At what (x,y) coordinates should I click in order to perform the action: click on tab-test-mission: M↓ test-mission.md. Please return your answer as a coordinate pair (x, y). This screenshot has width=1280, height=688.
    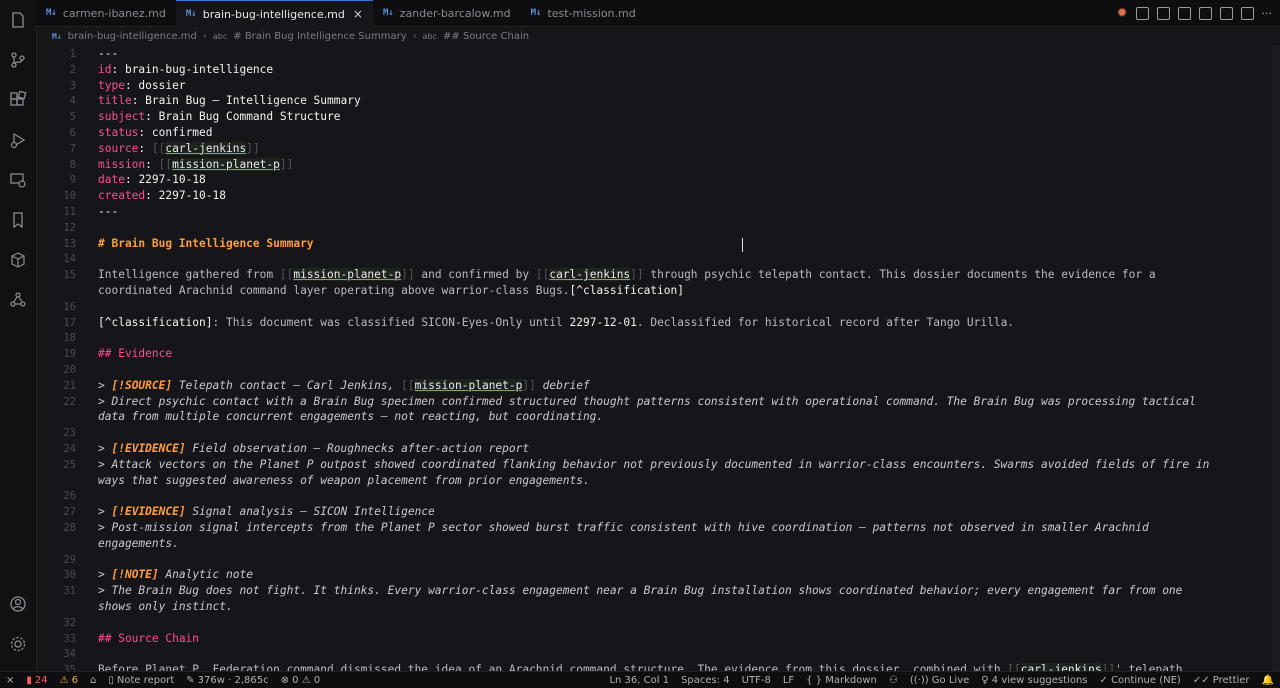
    Looking at the image, I should click on (583, 13).